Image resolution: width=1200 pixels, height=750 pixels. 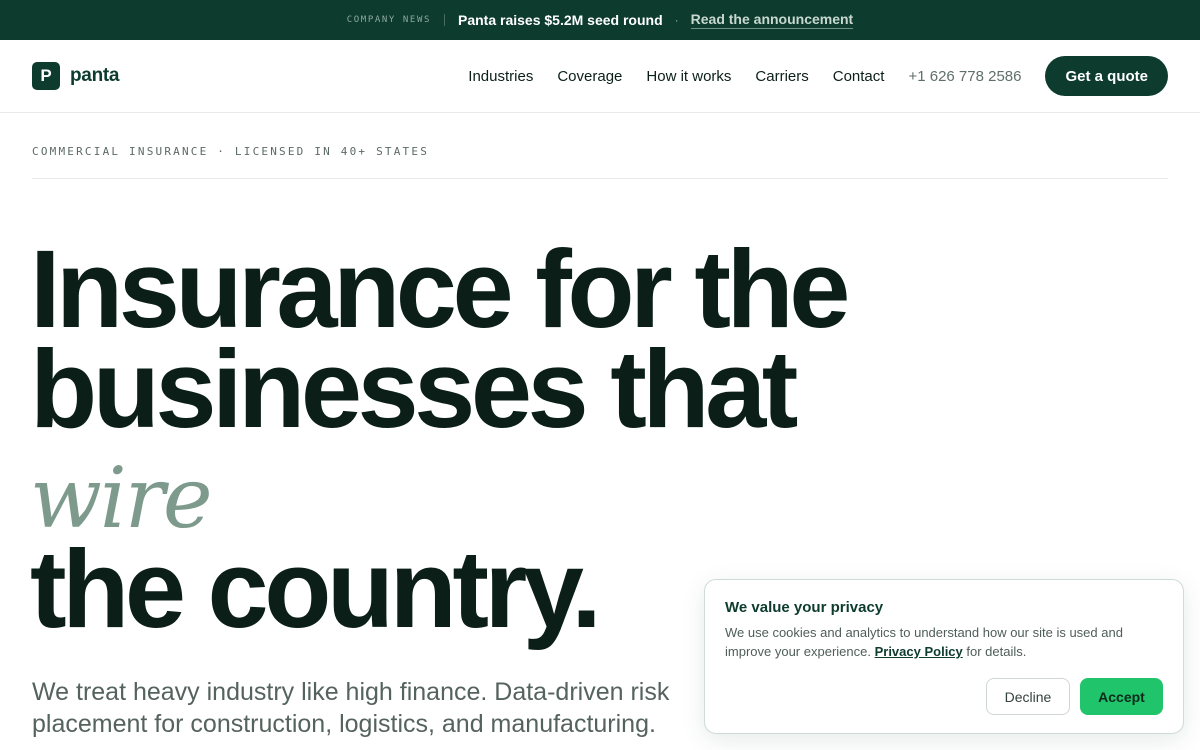 What do you see at coordinates (859, 76) in the screenshot?
I see `nav-link-contact: Contact` at bounding box center [859, 76].